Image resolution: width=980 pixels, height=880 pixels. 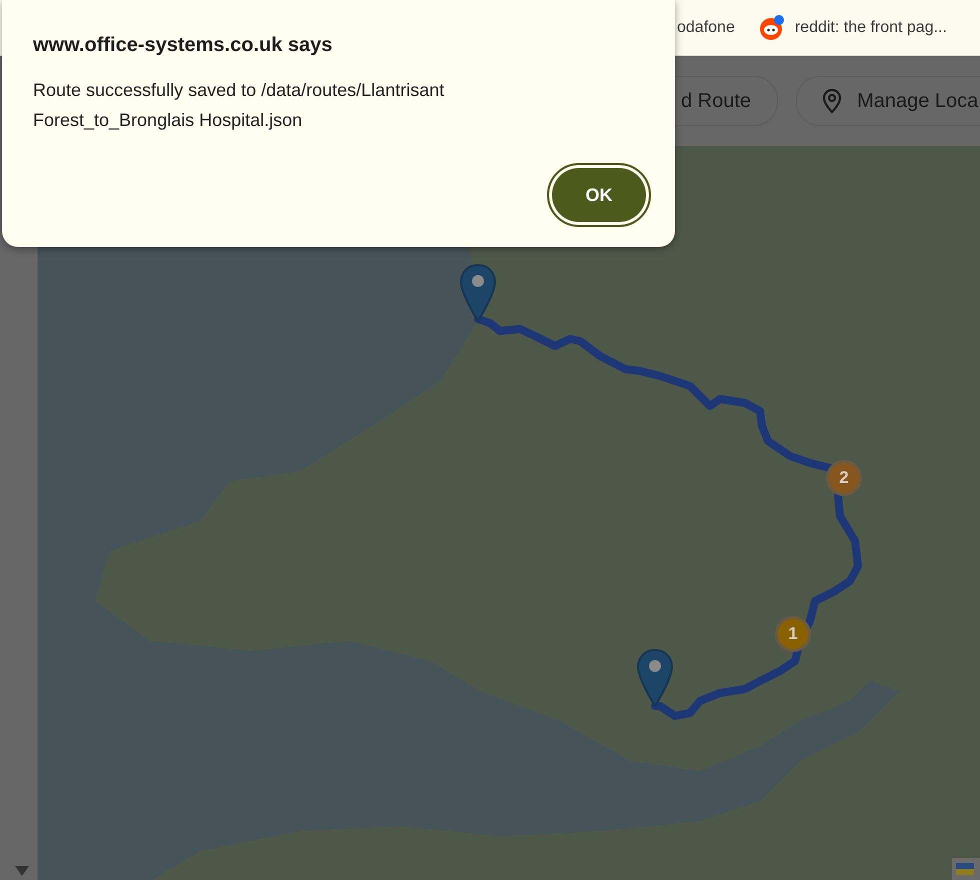 I want to click on dialog-message: Route successfully saved to /data/routes/Llantrisant Forest_to_Bronglais Hospital.json, so click(x=239, y=105).